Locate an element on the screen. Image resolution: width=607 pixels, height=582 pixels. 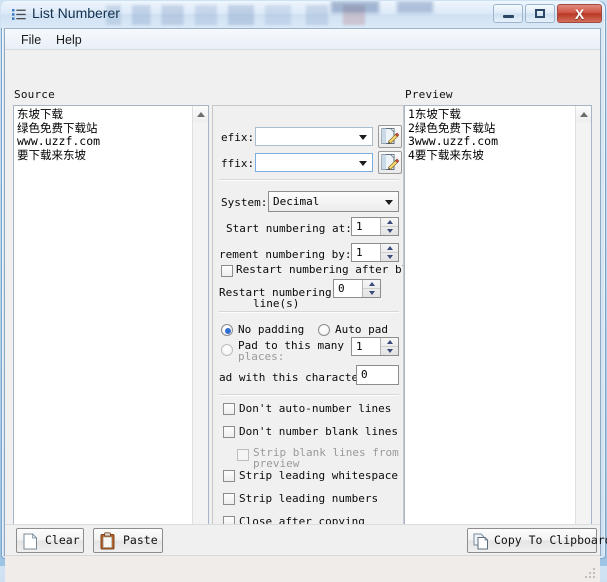
maximize-icon is located at coordinates (540, 13).